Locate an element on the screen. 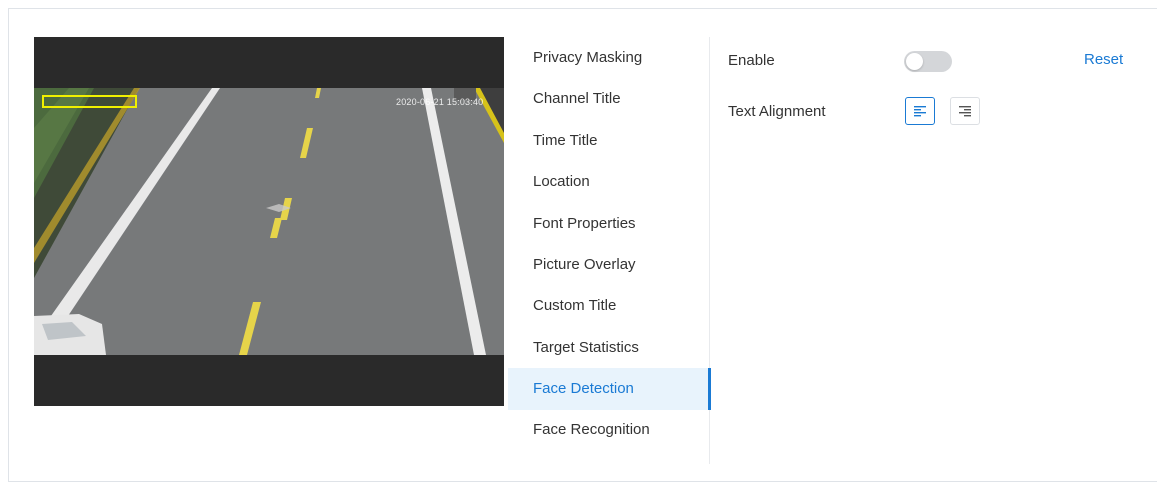 The width and height of the screenshot is (1157, 484). align-left-button is located at coordinates (920, 111).